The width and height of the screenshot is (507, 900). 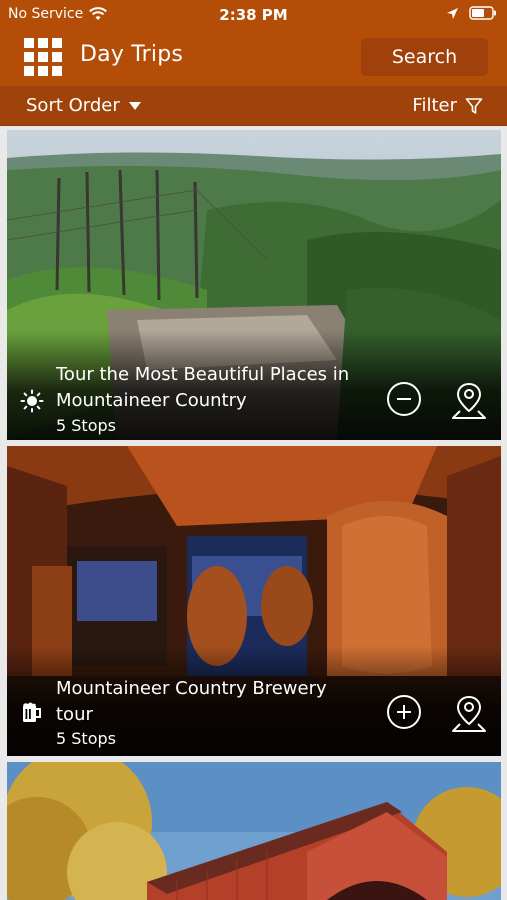 What do you see at coordinates (134, 105) in the screenshot?
I see `caret-down-icon` at bounding box center [134, 105].